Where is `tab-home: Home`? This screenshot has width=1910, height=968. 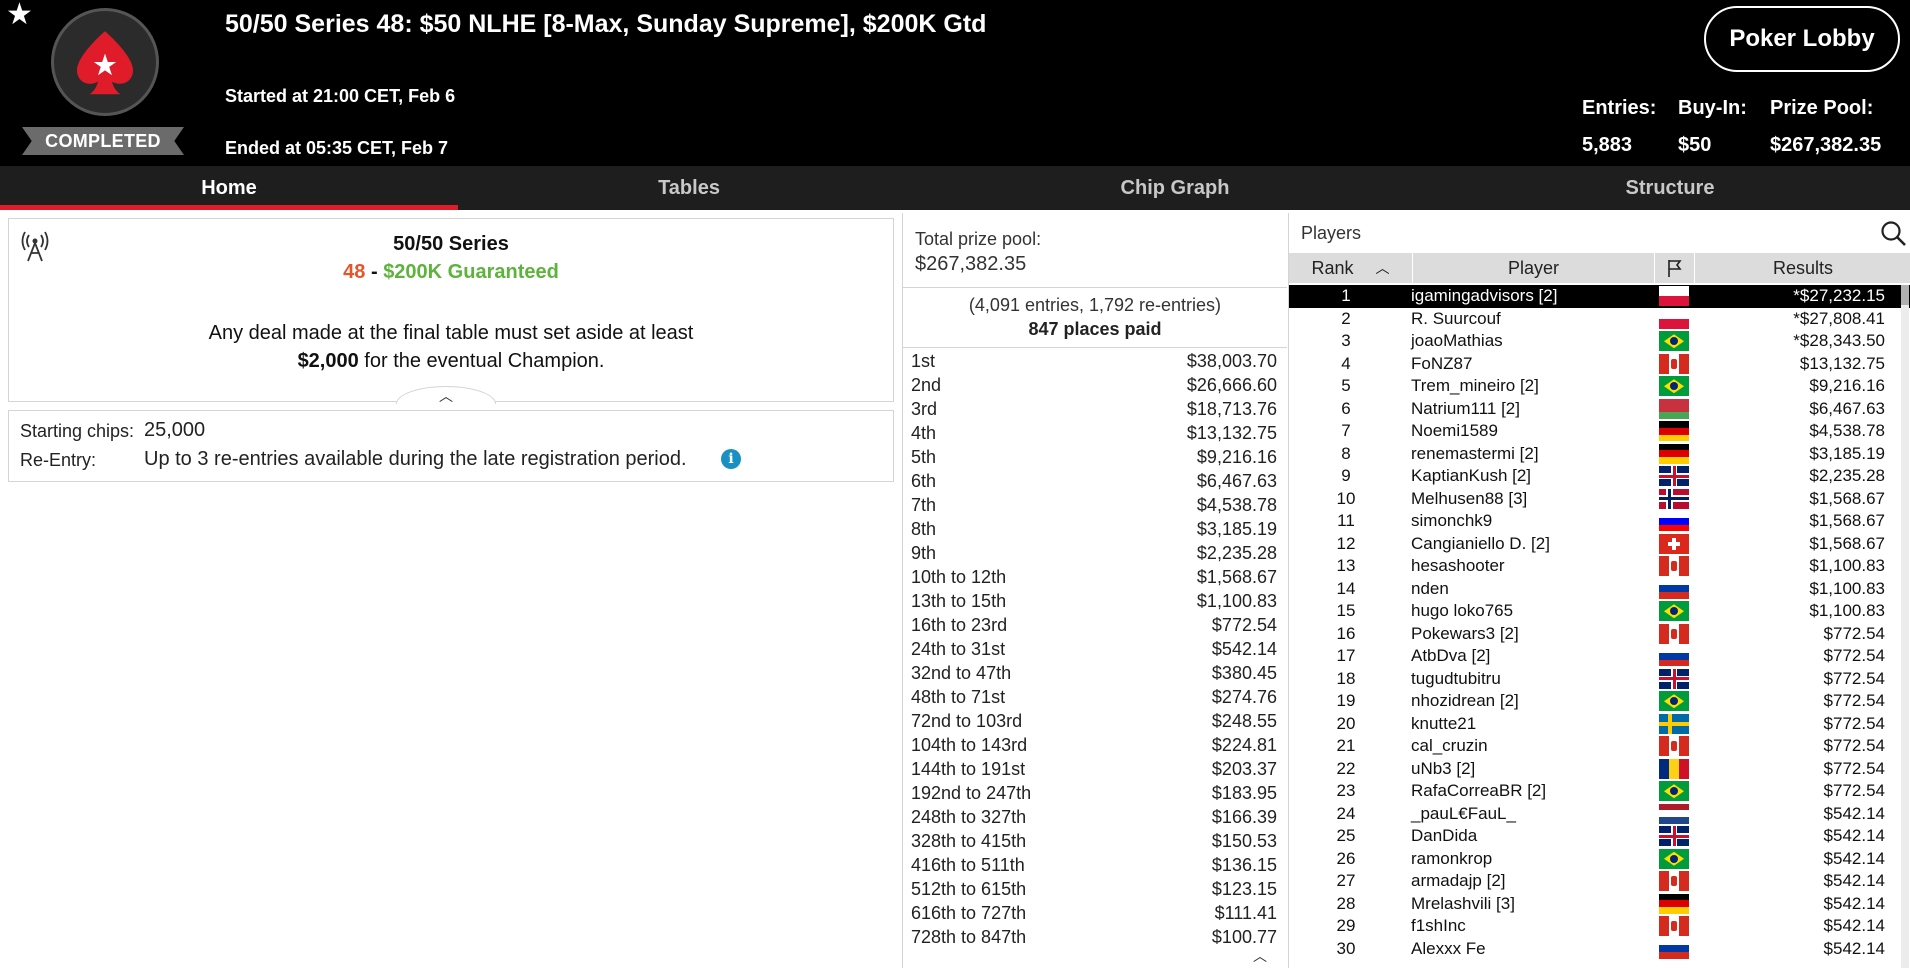 tab-home: Home is located at coordinates (229, 188).